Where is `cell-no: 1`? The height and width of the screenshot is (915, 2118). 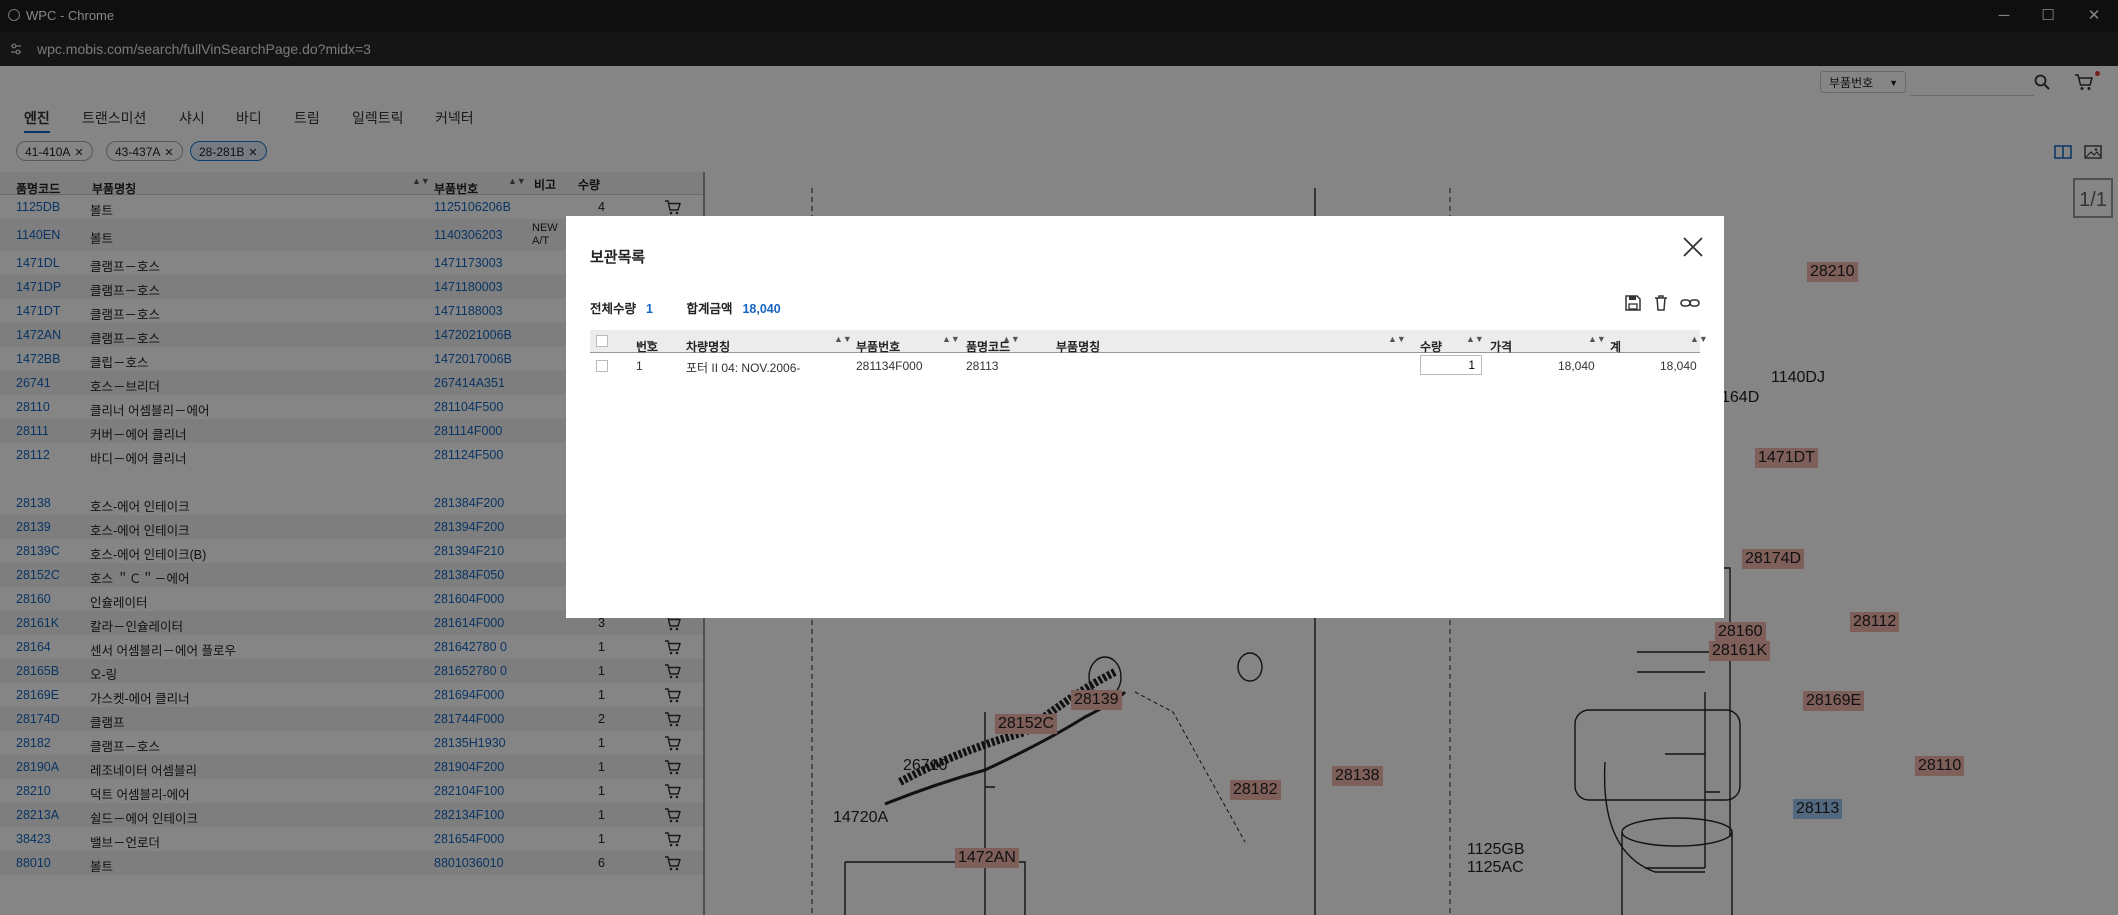 cell-no: 1 is located at coordinates (639, 366).